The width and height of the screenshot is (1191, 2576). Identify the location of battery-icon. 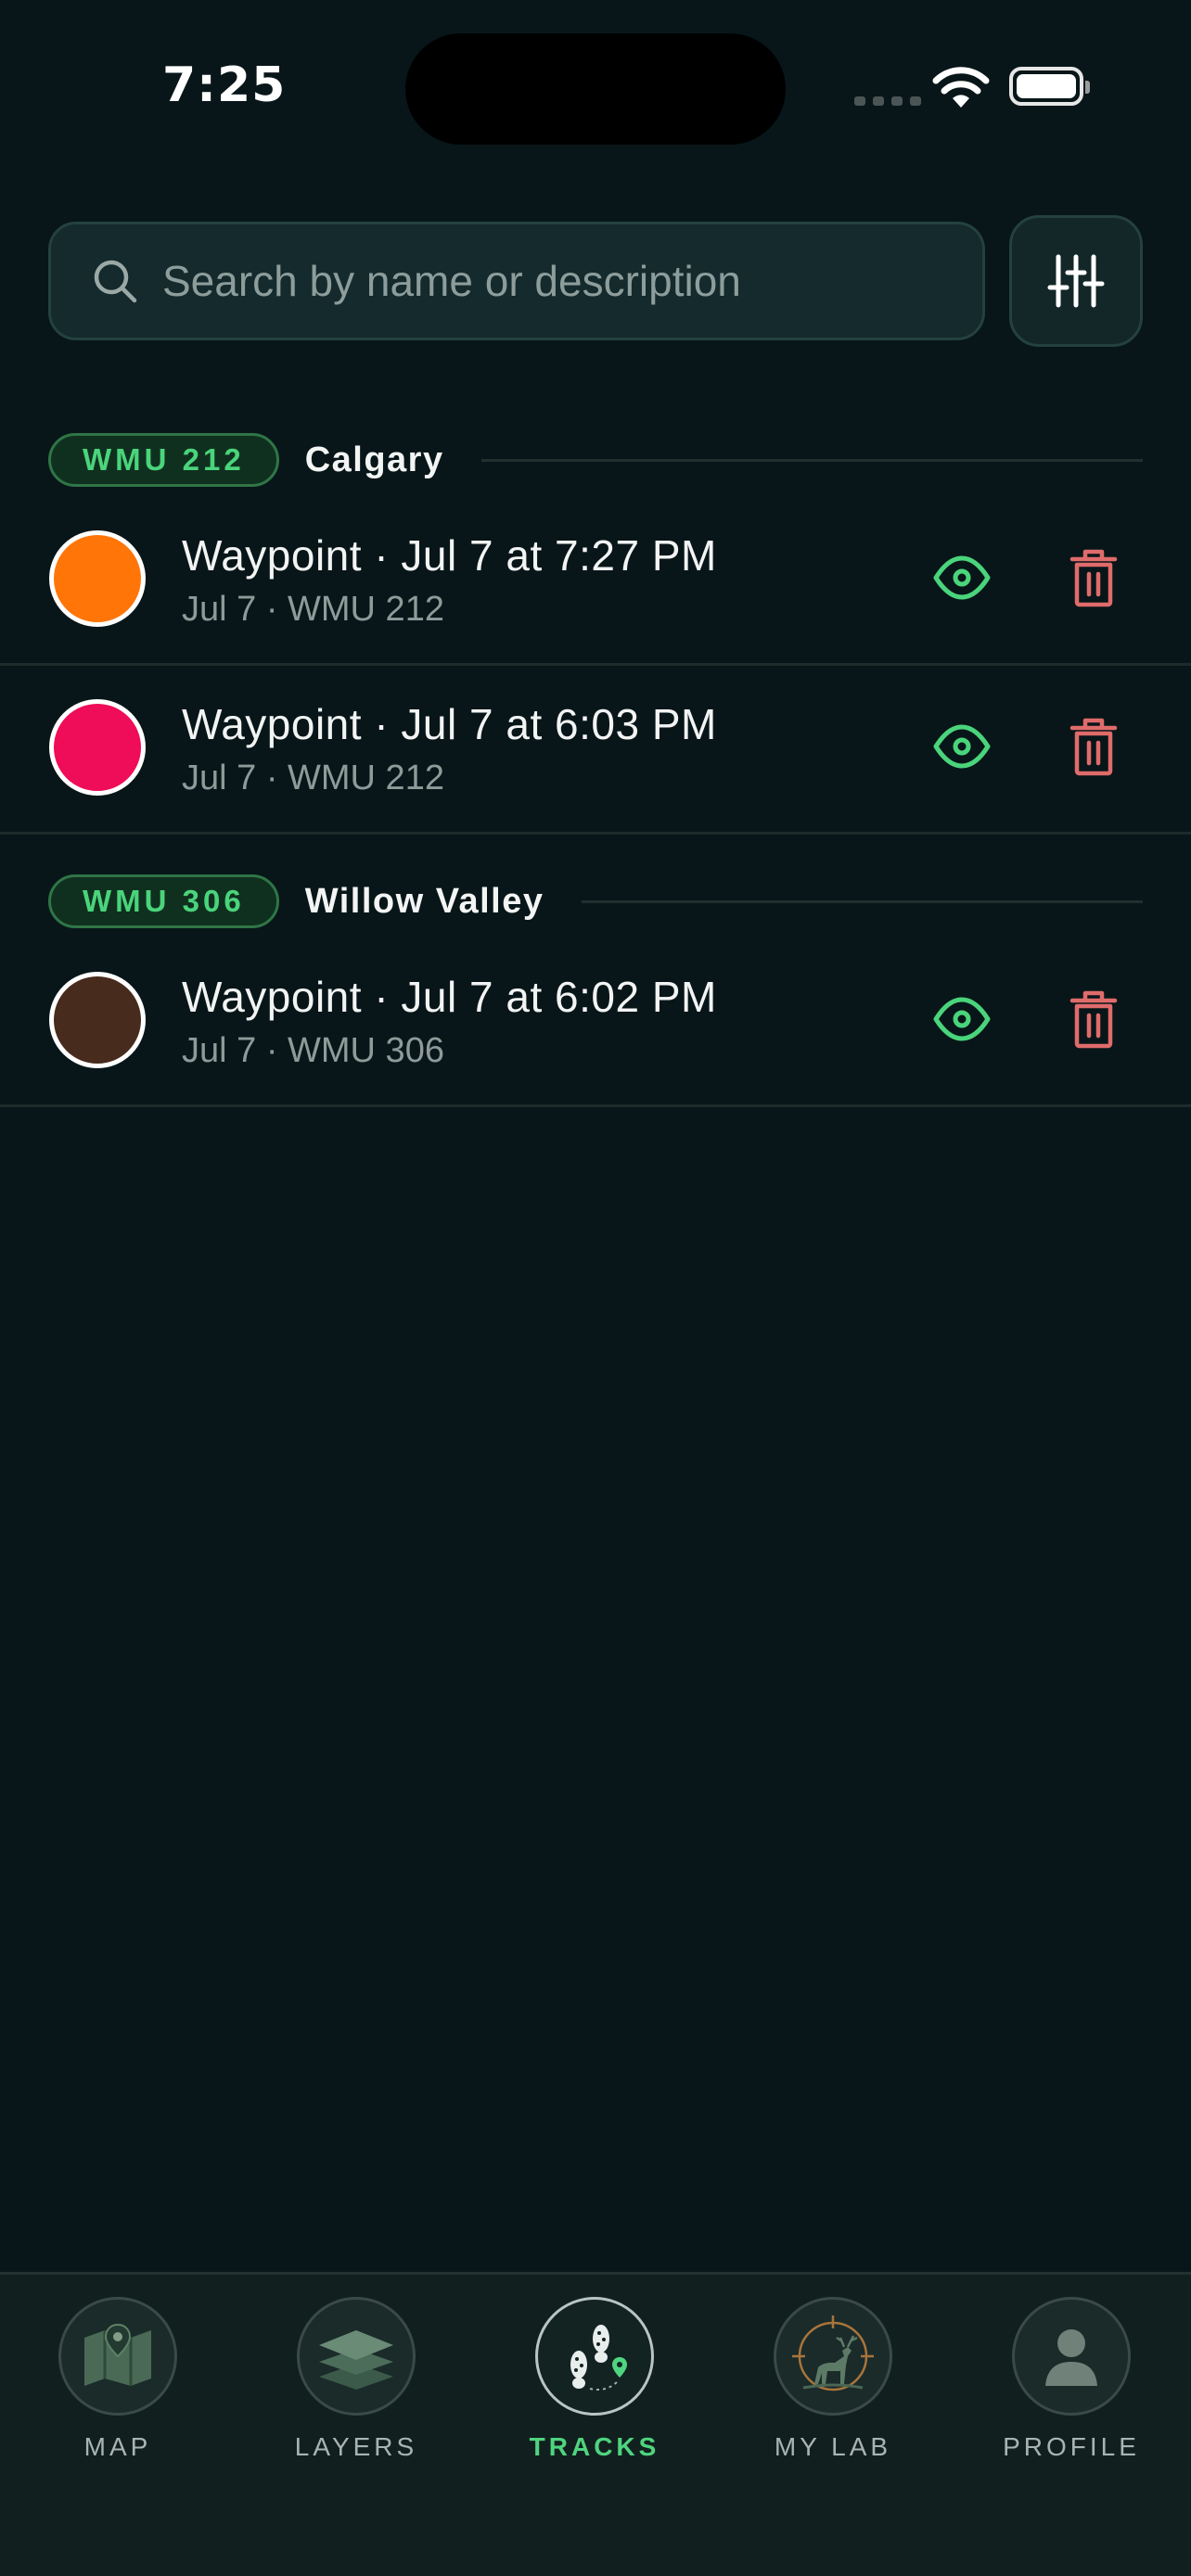
(1049, 87).